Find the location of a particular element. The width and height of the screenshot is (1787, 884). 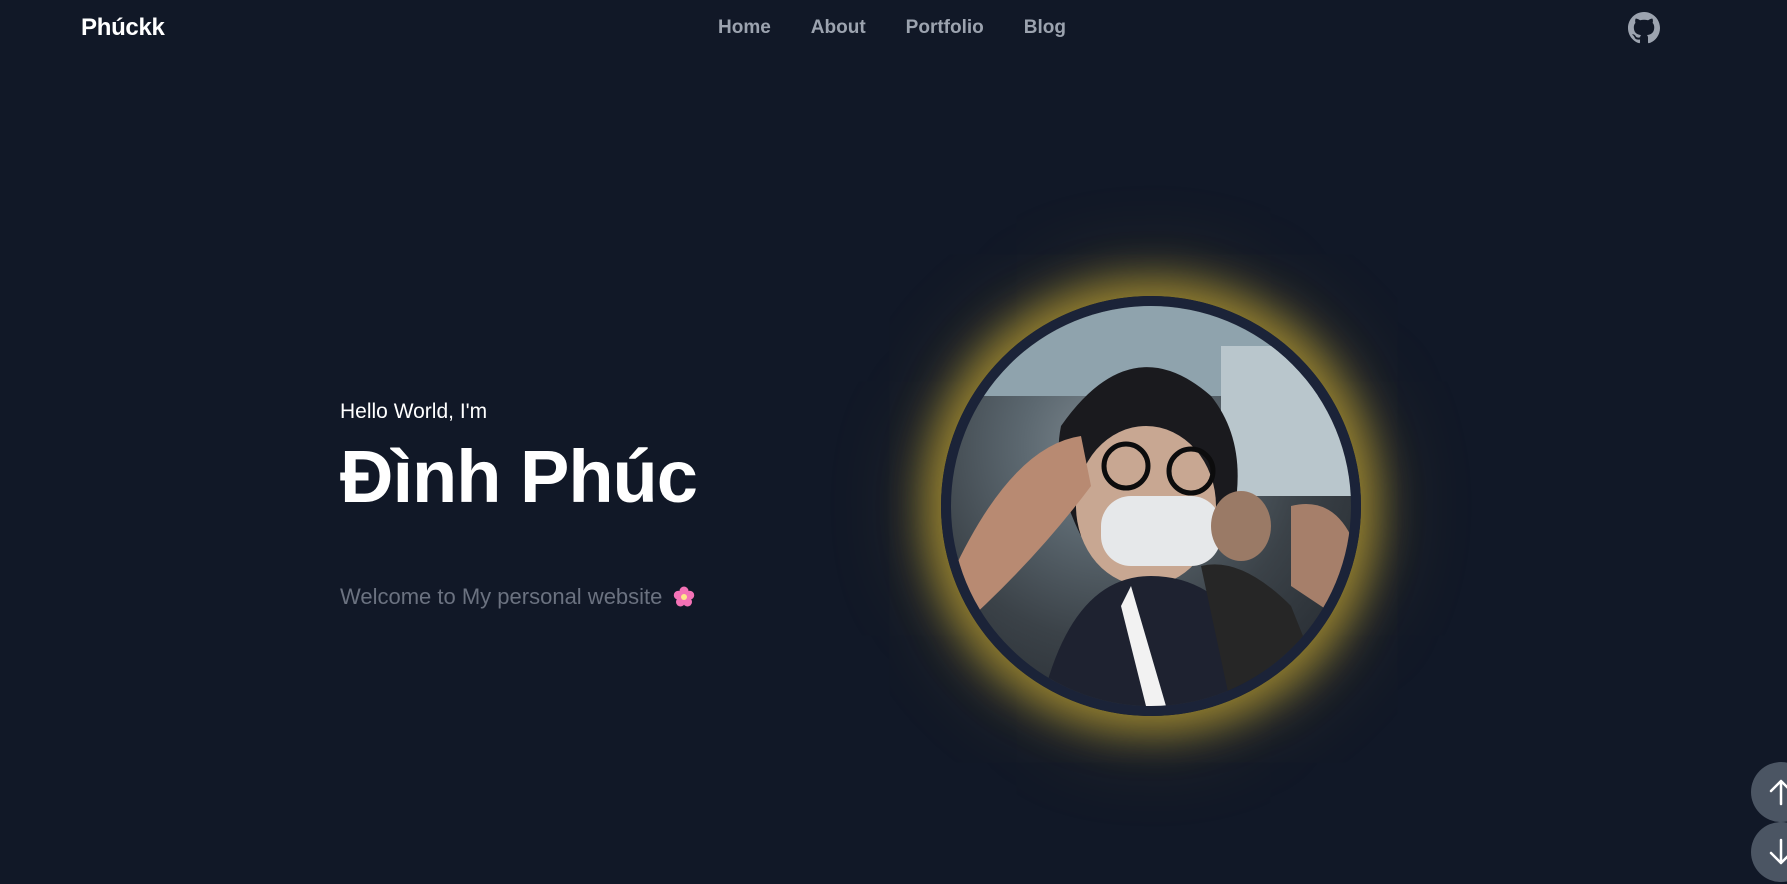

top-nav: Phúckk Home About Portfolio Blog is located at coordinates (893, 29).